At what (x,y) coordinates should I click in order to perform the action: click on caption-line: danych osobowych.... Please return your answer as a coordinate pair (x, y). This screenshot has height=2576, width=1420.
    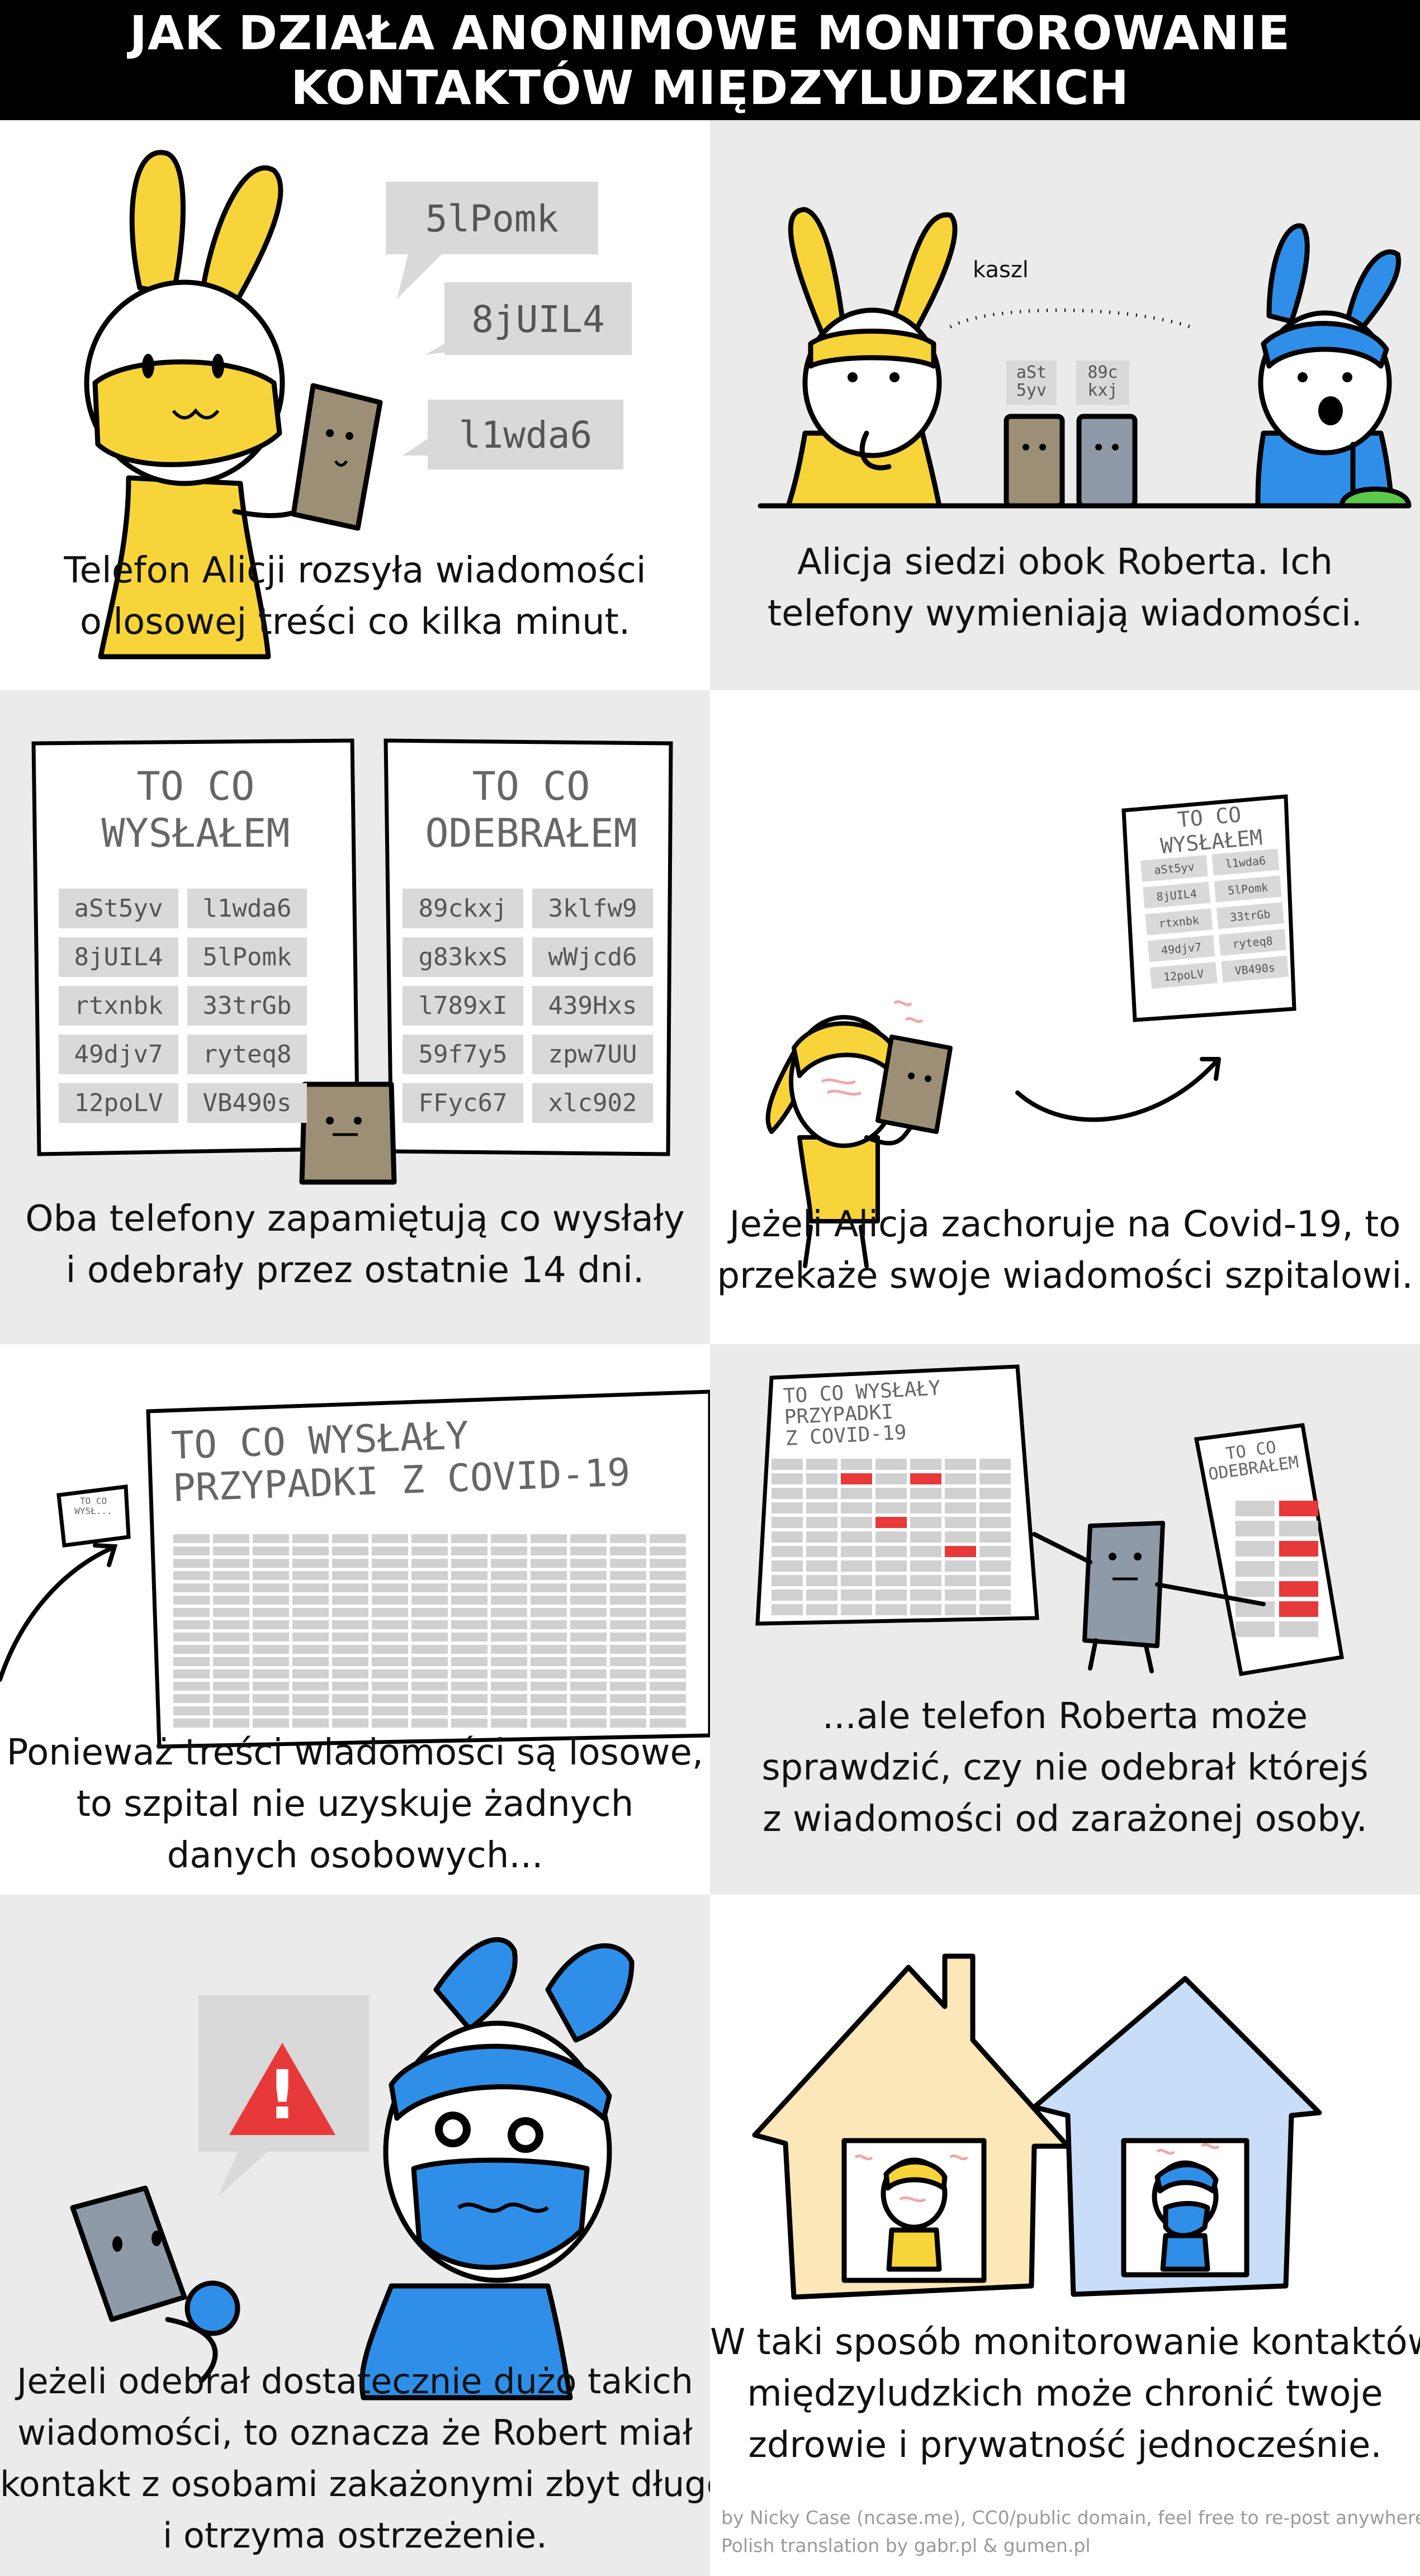
    Looking at the image, I should click on (355, 1855).